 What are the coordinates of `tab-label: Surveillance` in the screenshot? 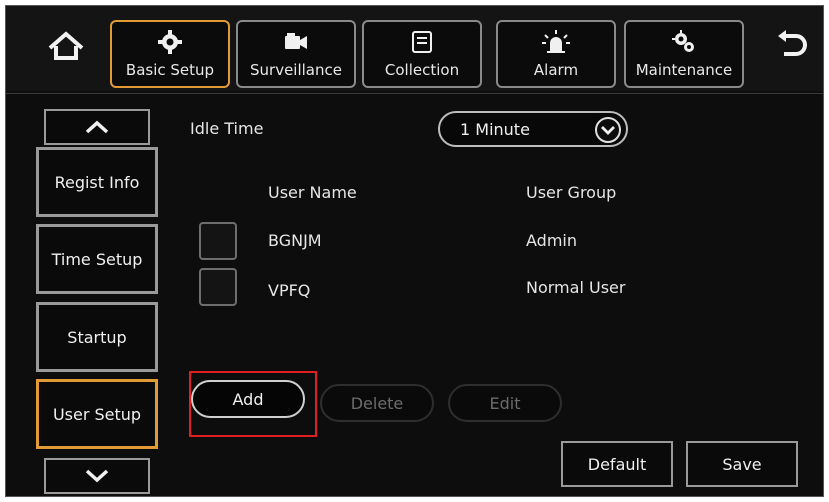 It's located at (296, 70).